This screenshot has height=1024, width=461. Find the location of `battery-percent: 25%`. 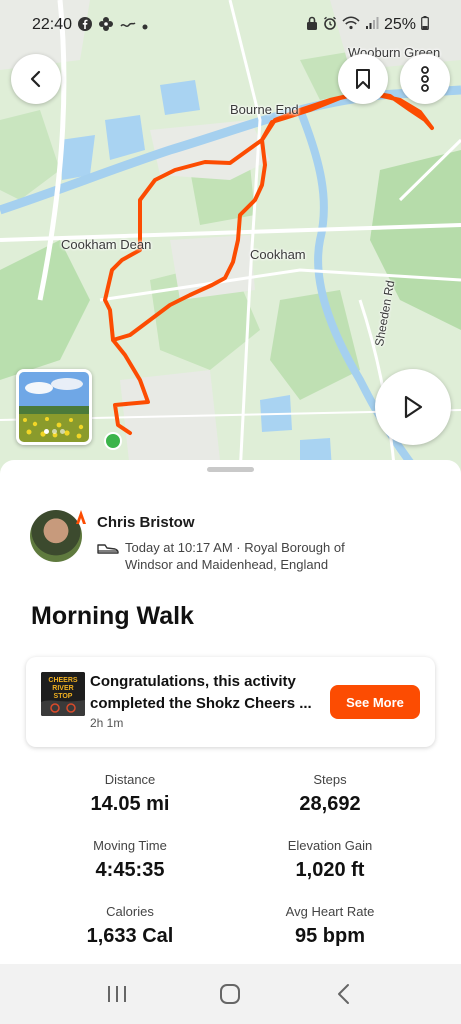

battery-percent: 25% is located at coordinates (399, 24).